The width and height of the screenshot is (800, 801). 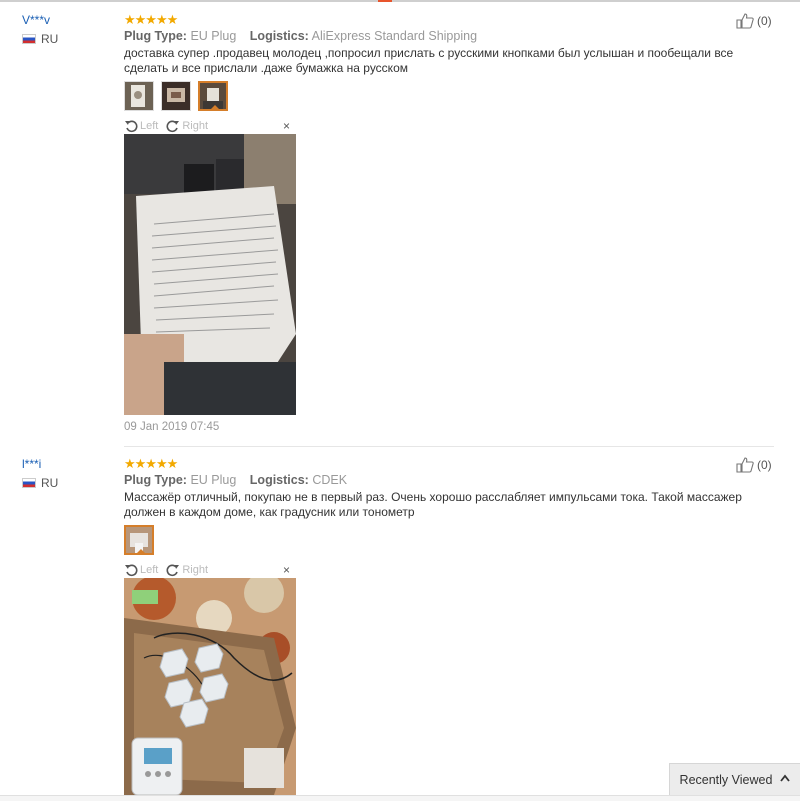 I want to click on chevron-up-icon, so click(x=785, y=779).